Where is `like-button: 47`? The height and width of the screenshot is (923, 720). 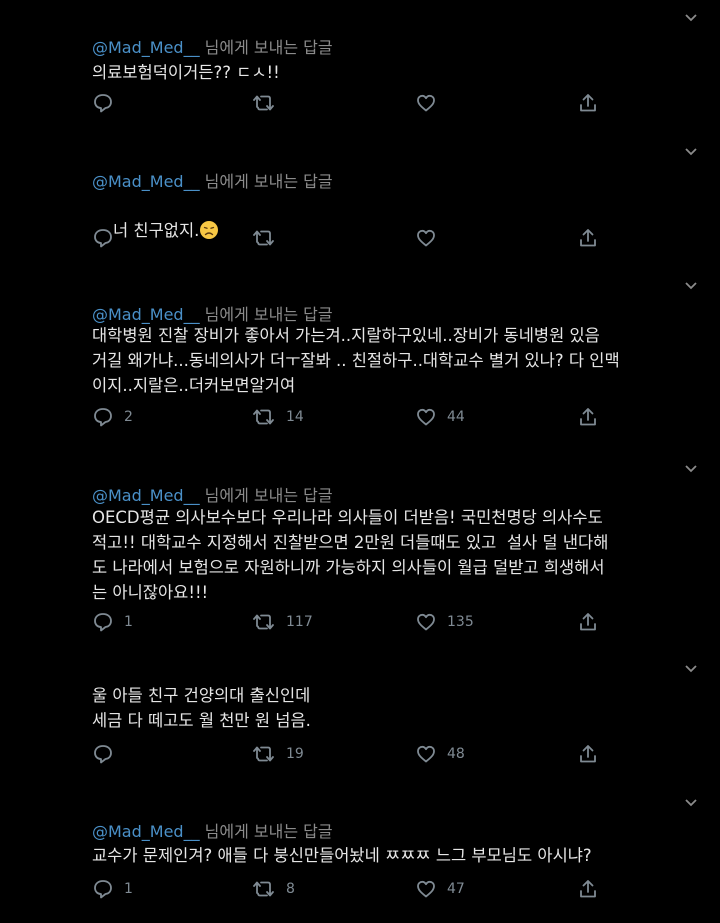 like-button: 47 is located at coordinates (440, 889).